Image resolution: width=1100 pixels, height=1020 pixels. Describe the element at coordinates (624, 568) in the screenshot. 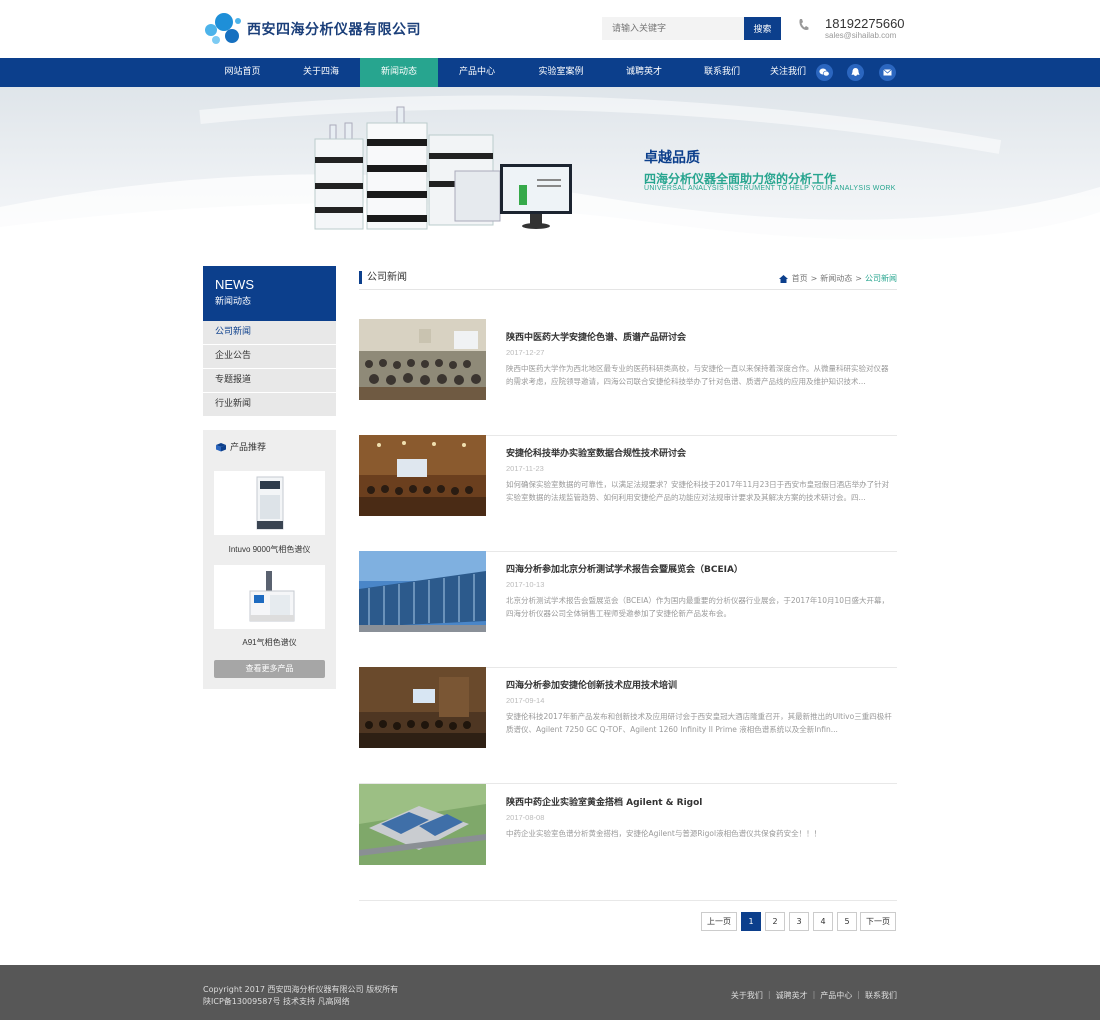

I see `news-title: 四海分析参加北京分析测试学术报告会暨展览会（BCEIA）` at that location.